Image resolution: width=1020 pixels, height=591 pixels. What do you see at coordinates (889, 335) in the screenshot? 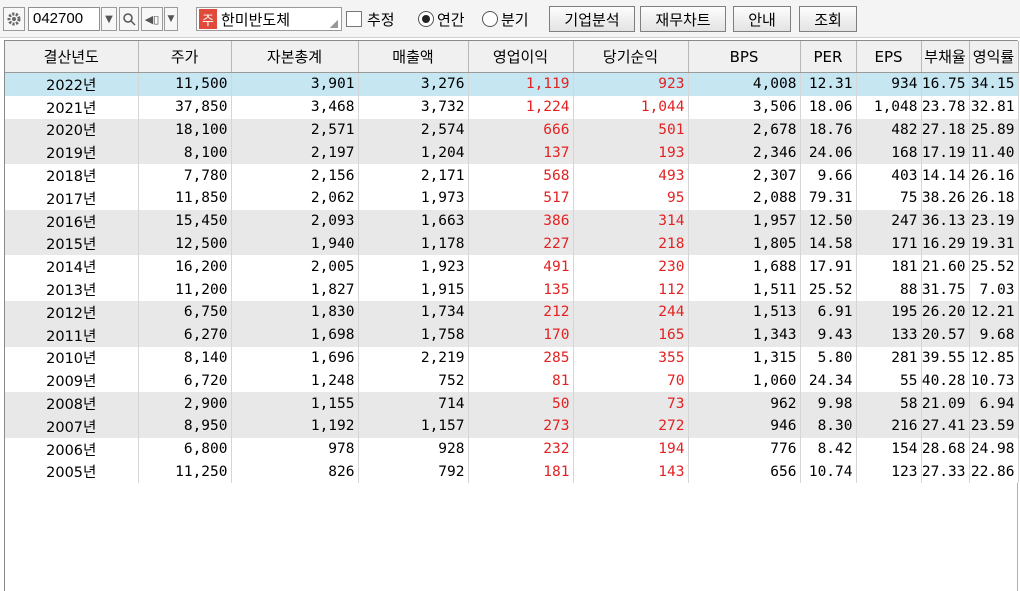
I see `table-cell: 133` at bounding box center [889, 335].